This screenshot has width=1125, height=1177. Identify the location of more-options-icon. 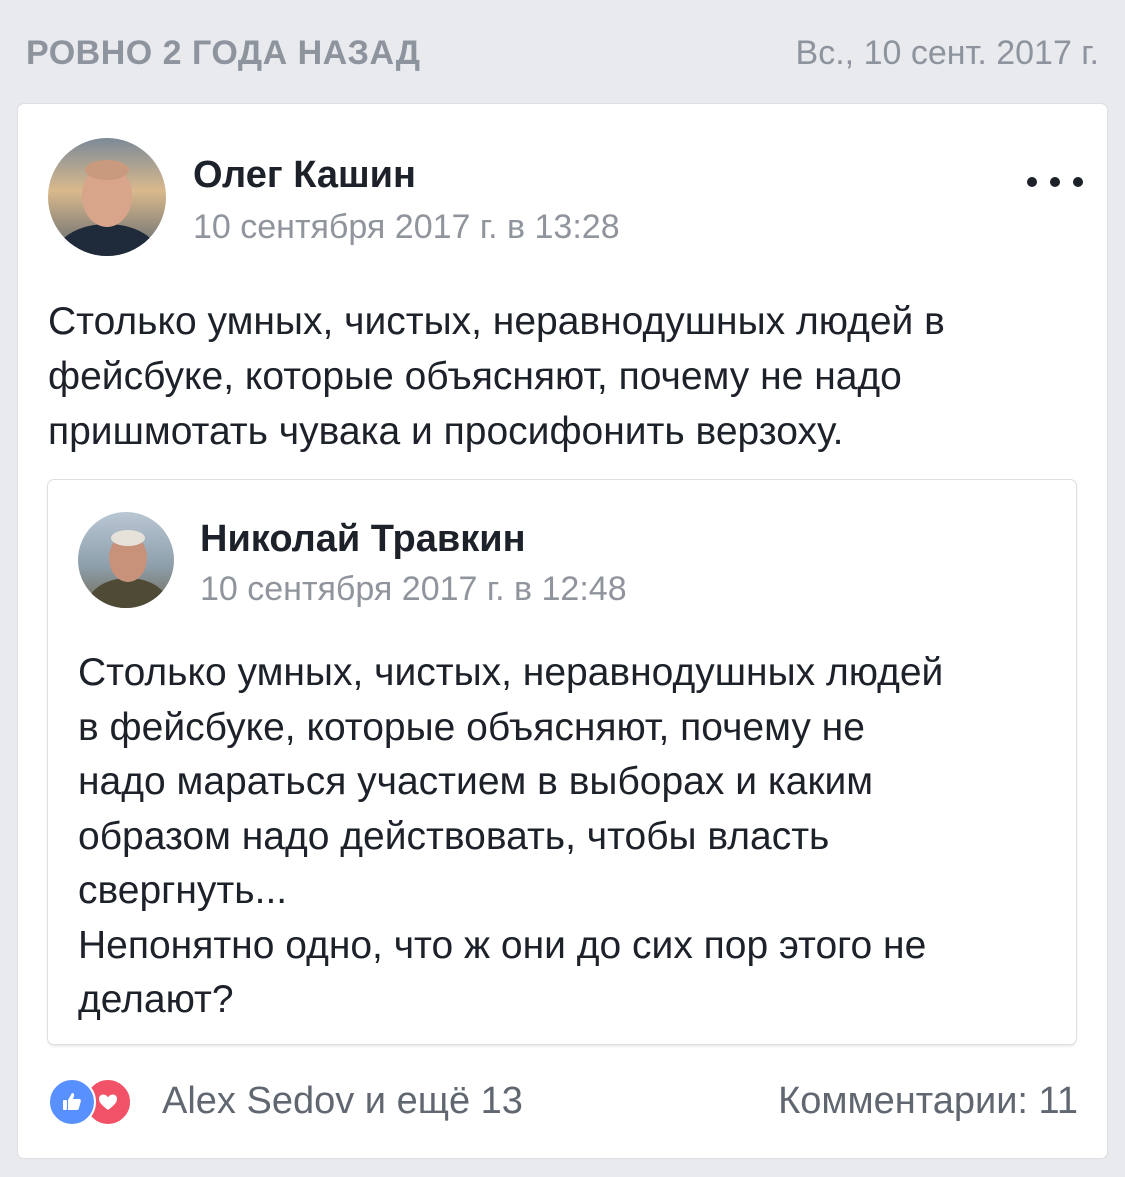
(1055, 182).